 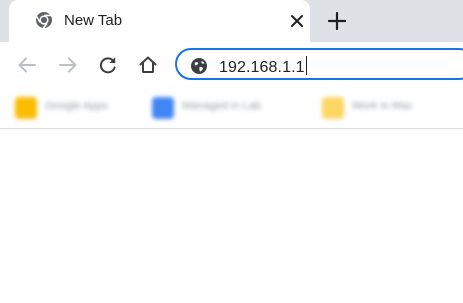 I want to click on arrow-right-icon, so click(x=68, y=65).